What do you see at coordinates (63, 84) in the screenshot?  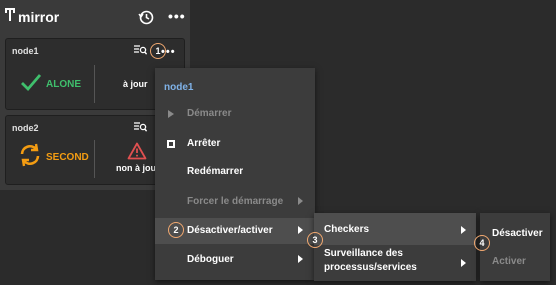 I see `node-state: ALONE` at bounding box center [63, 84].